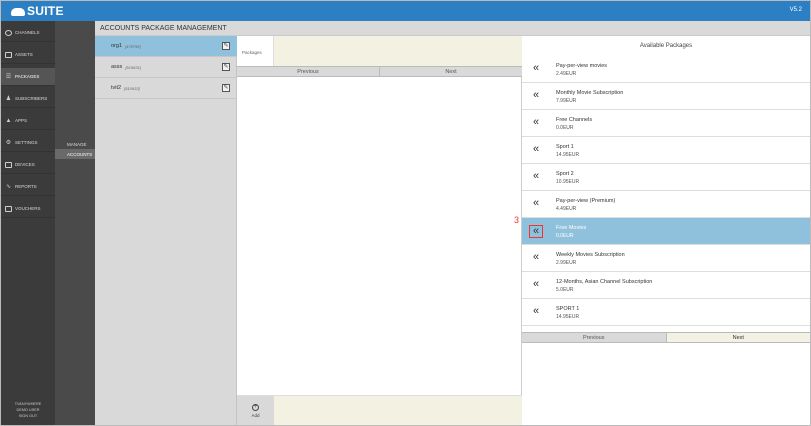 This screenshot has height=426, width=811. What do you see at coordinates (37, 11) in the screenshot?
I see `app-logo: SUITE CLOUD` at bounding box center [37, 11].